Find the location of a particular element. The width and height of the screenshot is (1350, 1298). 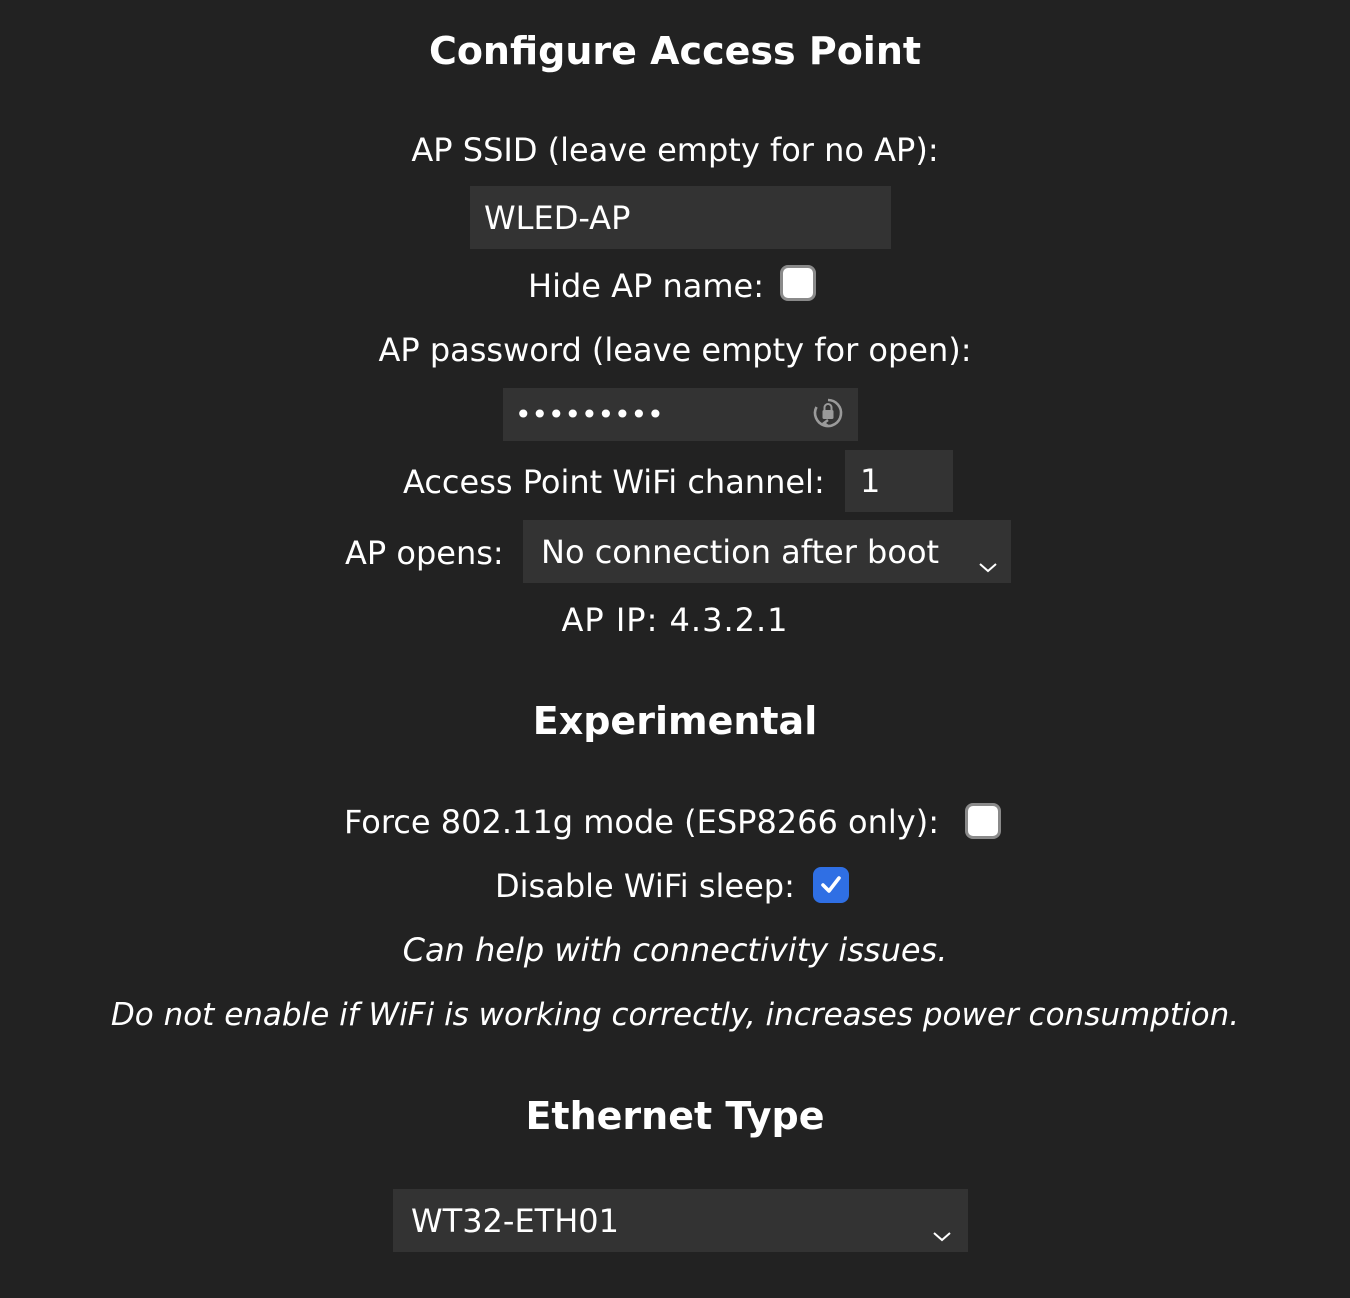

checkmark-icon is located at coordinates (831, 887).